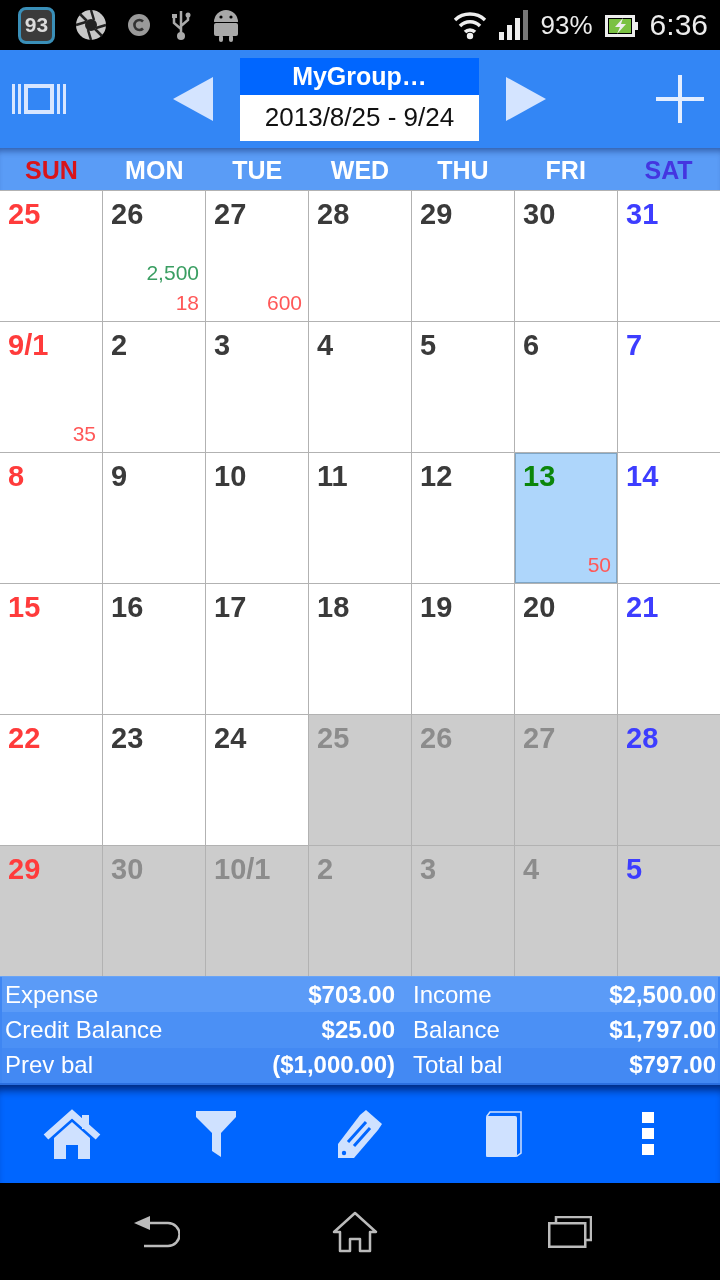 This screenshot has height=1280, width=720. What do you see at coordinates (172, 273) in the screenshot?
I see `income-amount: 2,500` at bounding box center [172, 273].